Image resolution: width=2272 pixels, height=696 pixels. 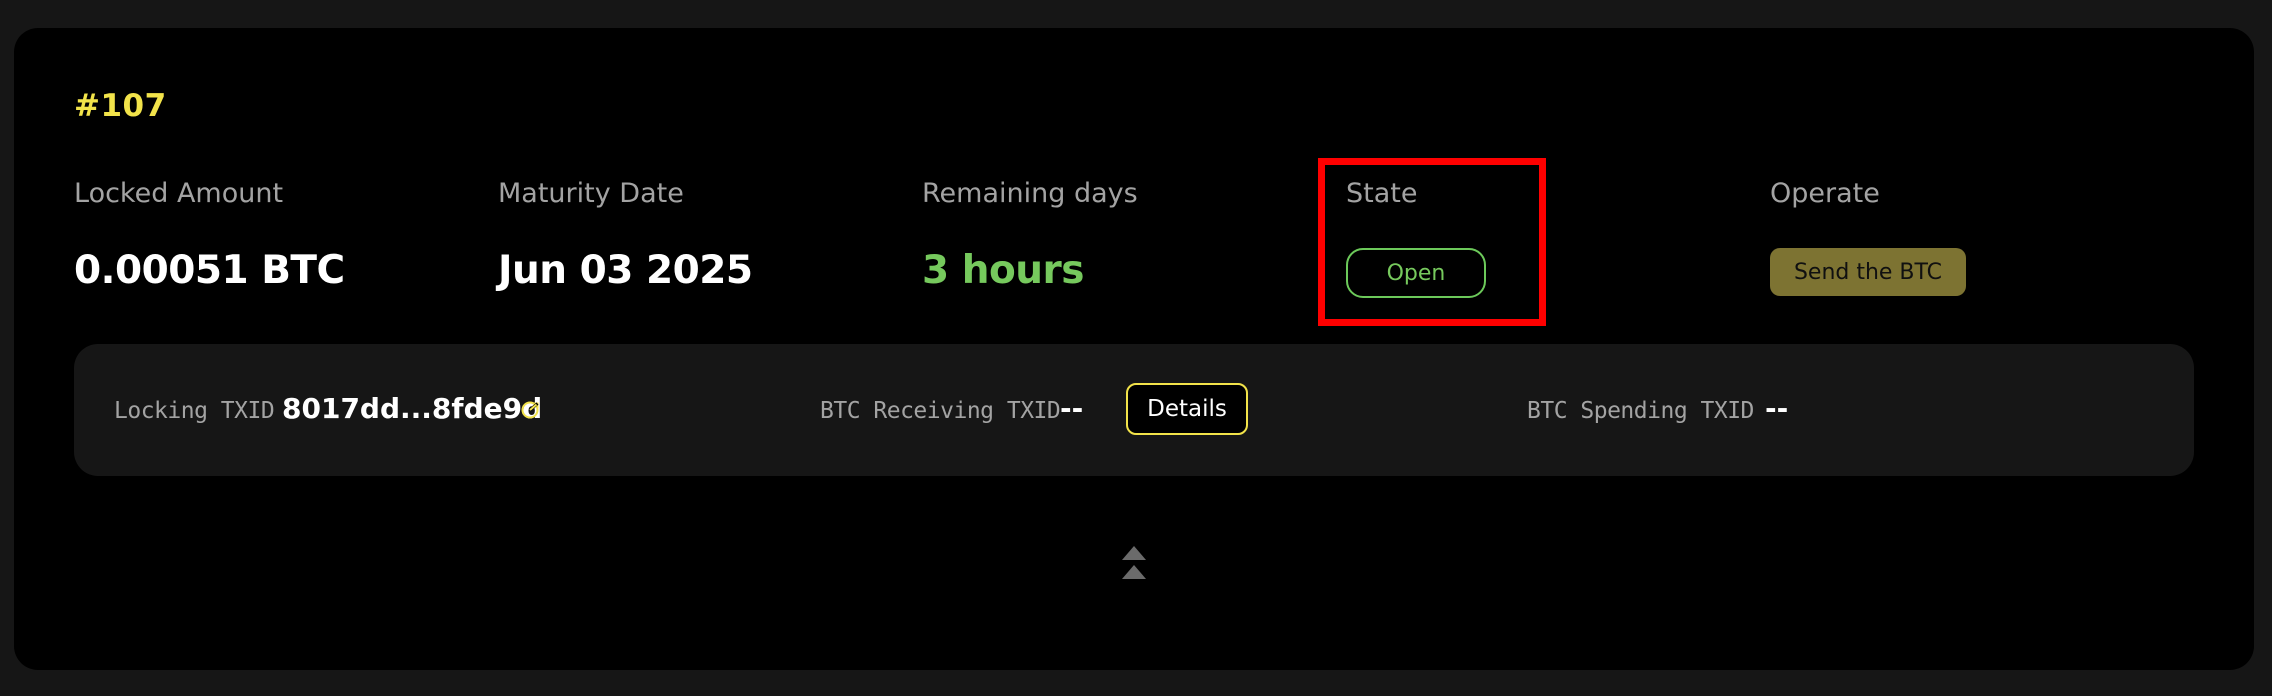 I want to click on remaining-days-label: Remaining days, so click(x=1030, y=193).